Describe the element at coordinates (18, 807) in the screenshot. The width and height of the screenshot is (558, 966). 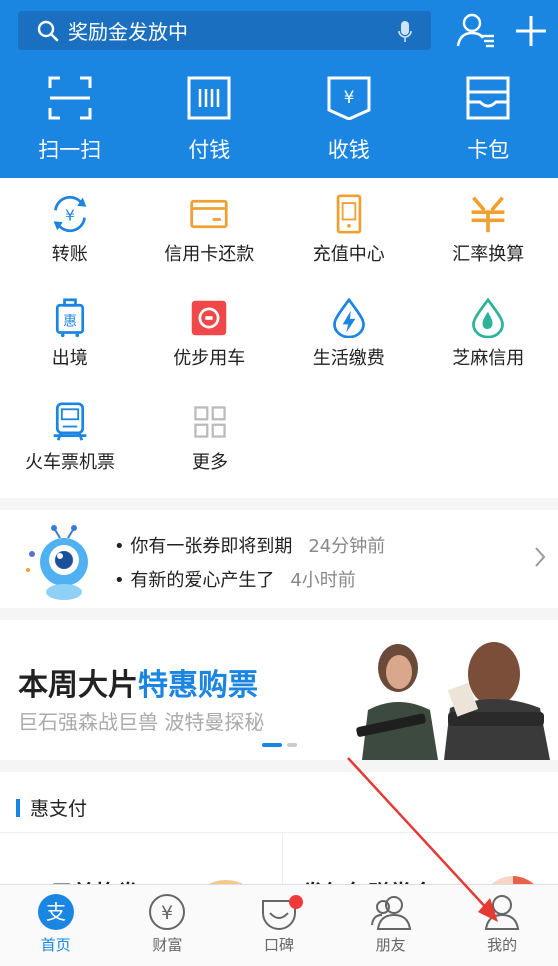
I see `section-accent-bar` at that location.